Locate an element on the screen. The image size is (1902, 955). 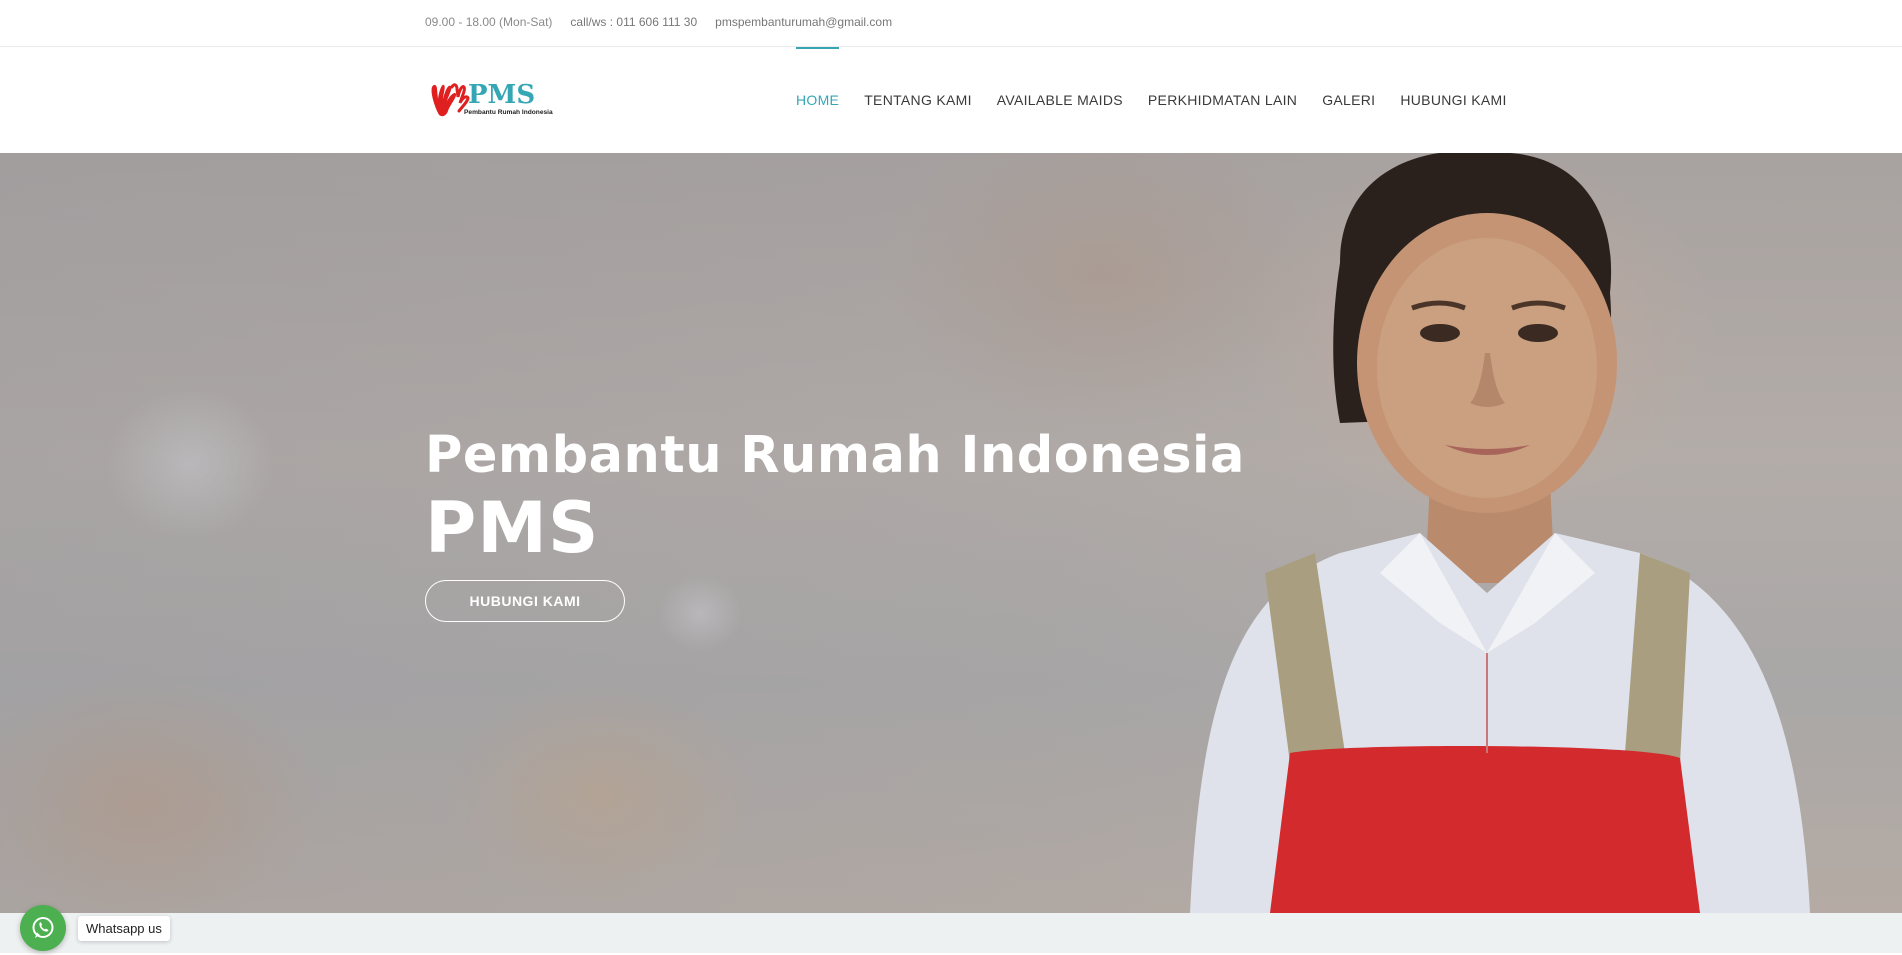
phone-number: call/ws : 011 606 111 30 is located at coordinates (633, 22).